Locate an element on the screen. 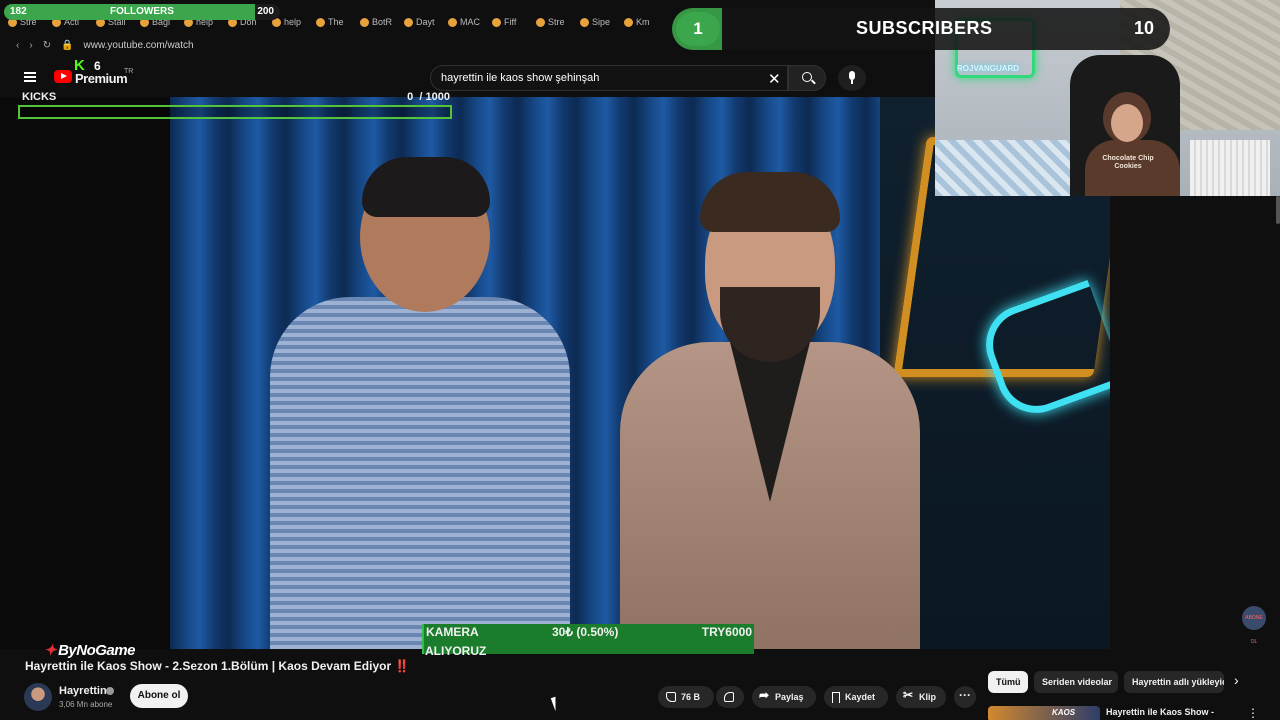  bookmark-label: The is located at coordinates (336, 22).